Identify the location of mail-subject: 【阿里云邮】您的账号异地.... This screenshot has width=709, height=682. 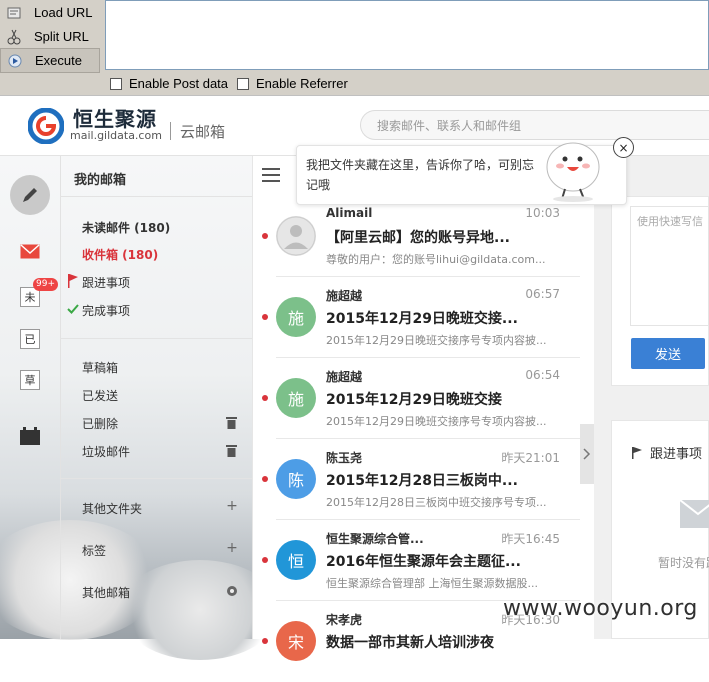
(418, 238).